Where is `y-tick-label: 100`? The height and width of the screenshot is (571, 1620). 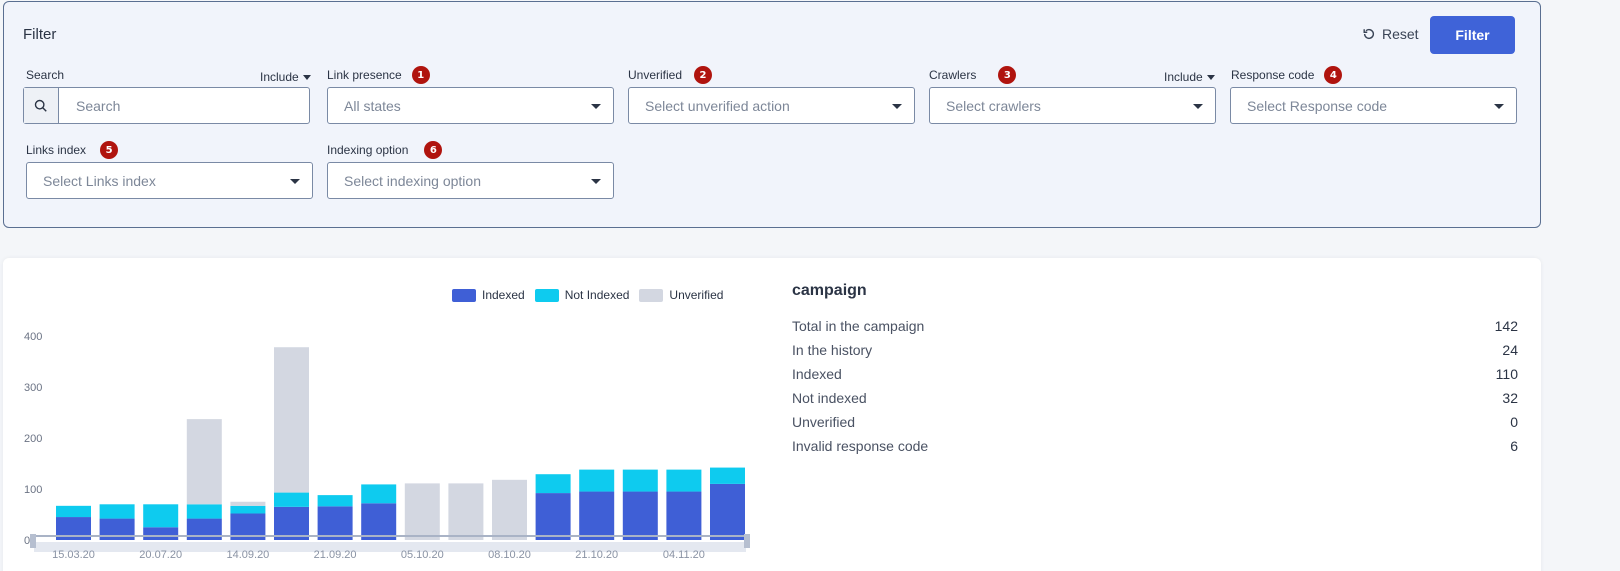 y-tick-label: 100 is located at coordinates (33, 490).